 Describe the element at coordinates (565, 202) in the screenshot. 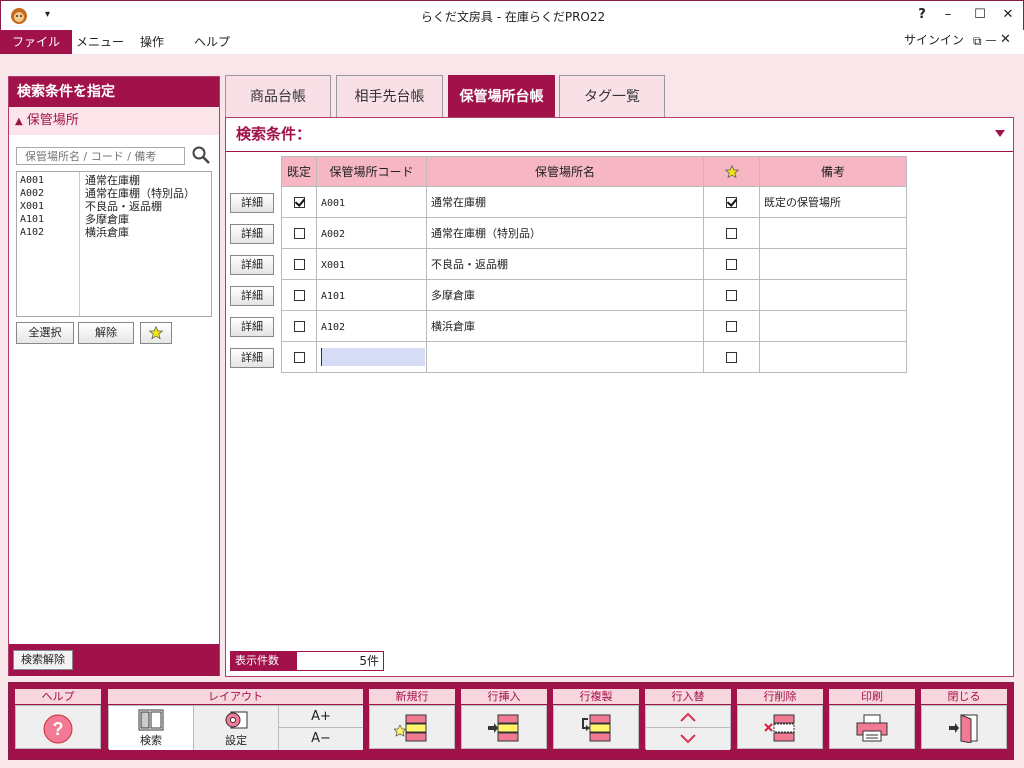

I see `name-cell: 通常在庫棚` at that location.